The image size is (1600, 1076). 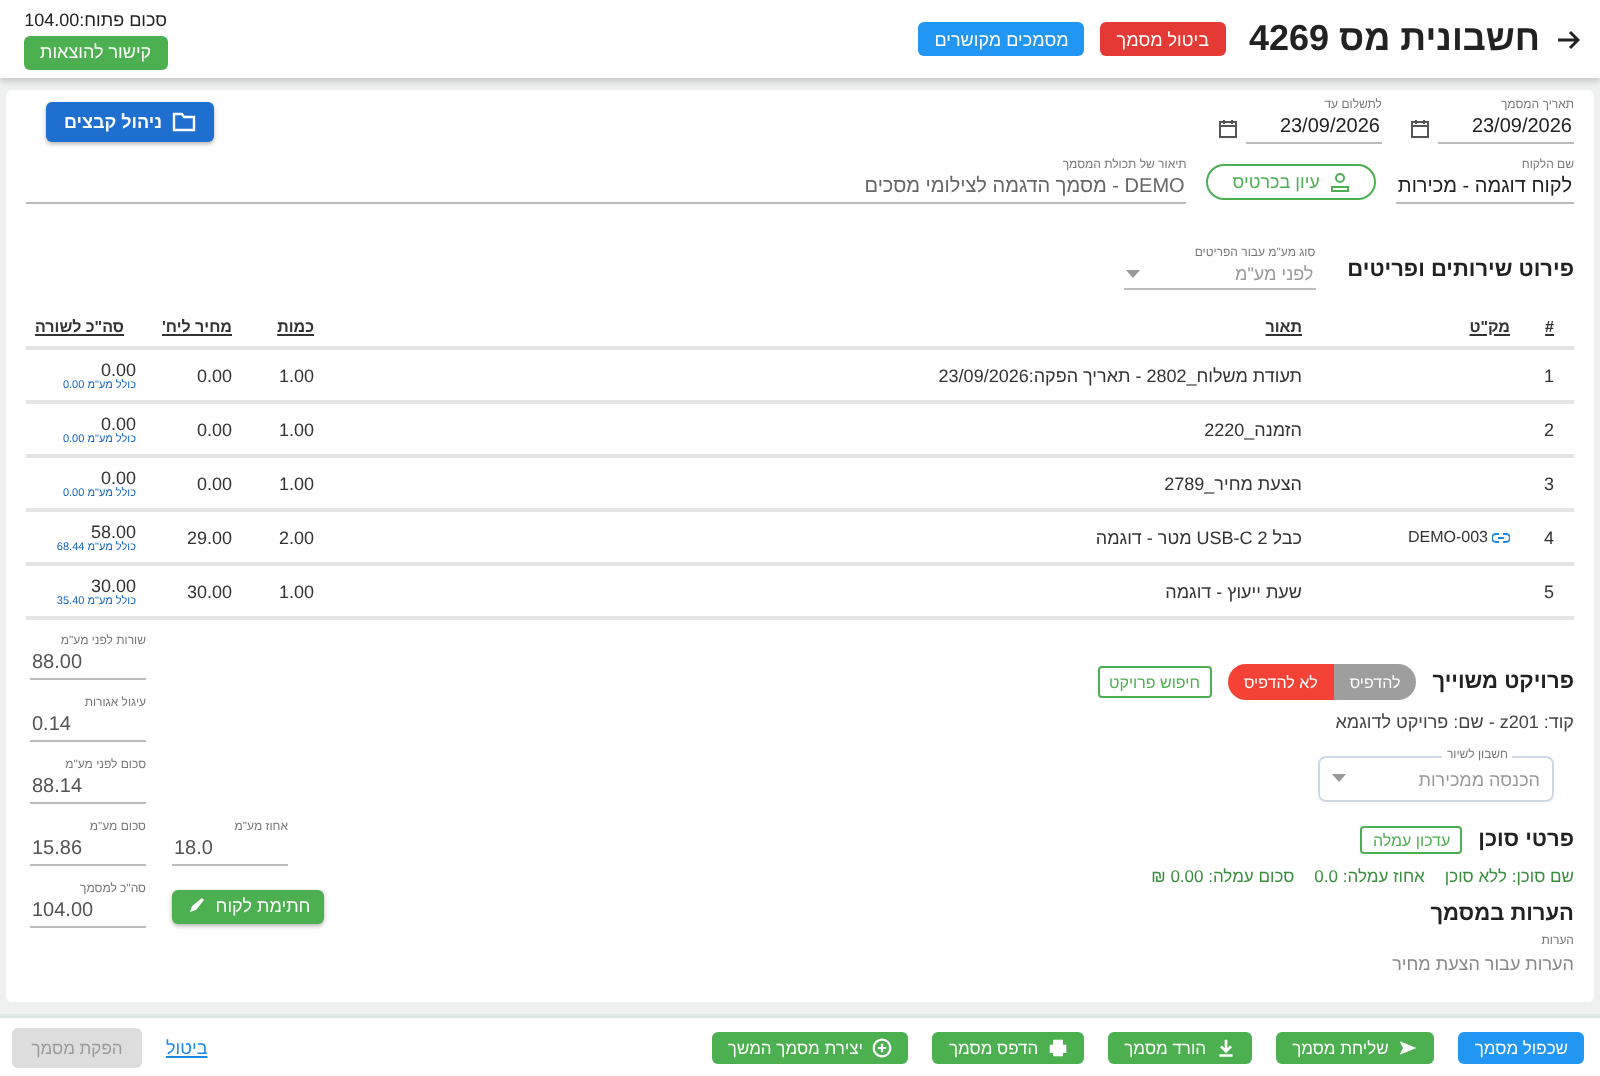 I want to click on project-info: קוד: z201 - שם: פרויקט לדוגמא, so click(x=1453, y=722).